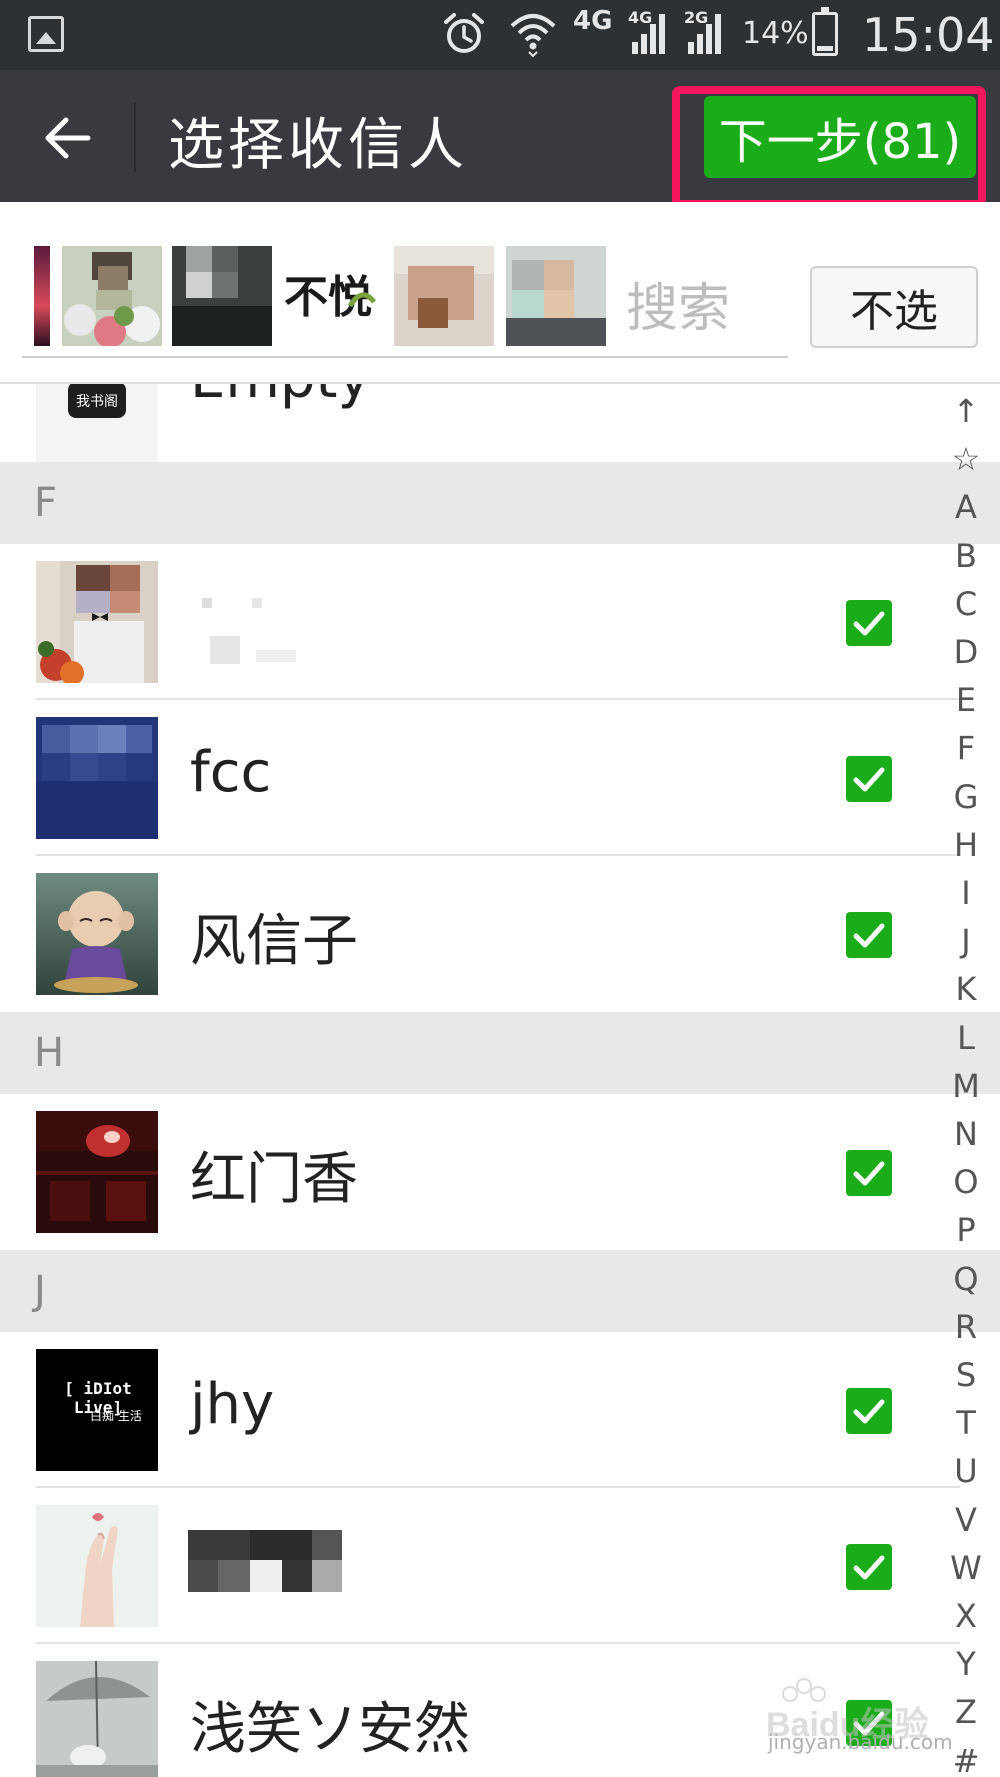  Describe the element at coordinates (966, 989) in the screenshot. I see `index-letter: K` at that location.